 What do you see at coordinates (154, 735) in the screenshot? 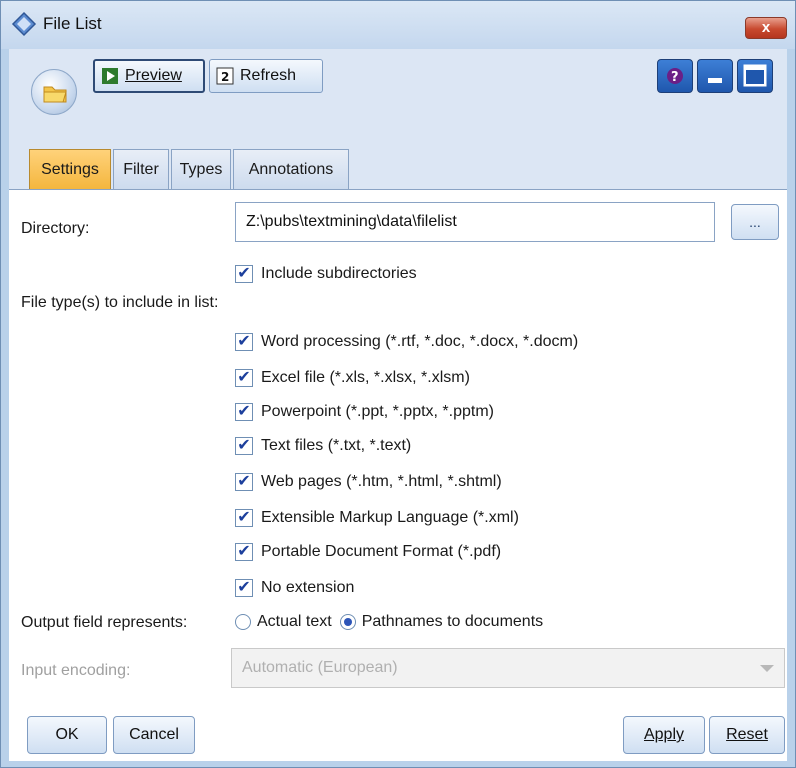
I see `cancel-button: Cancel` at bounding box center [154, 735].